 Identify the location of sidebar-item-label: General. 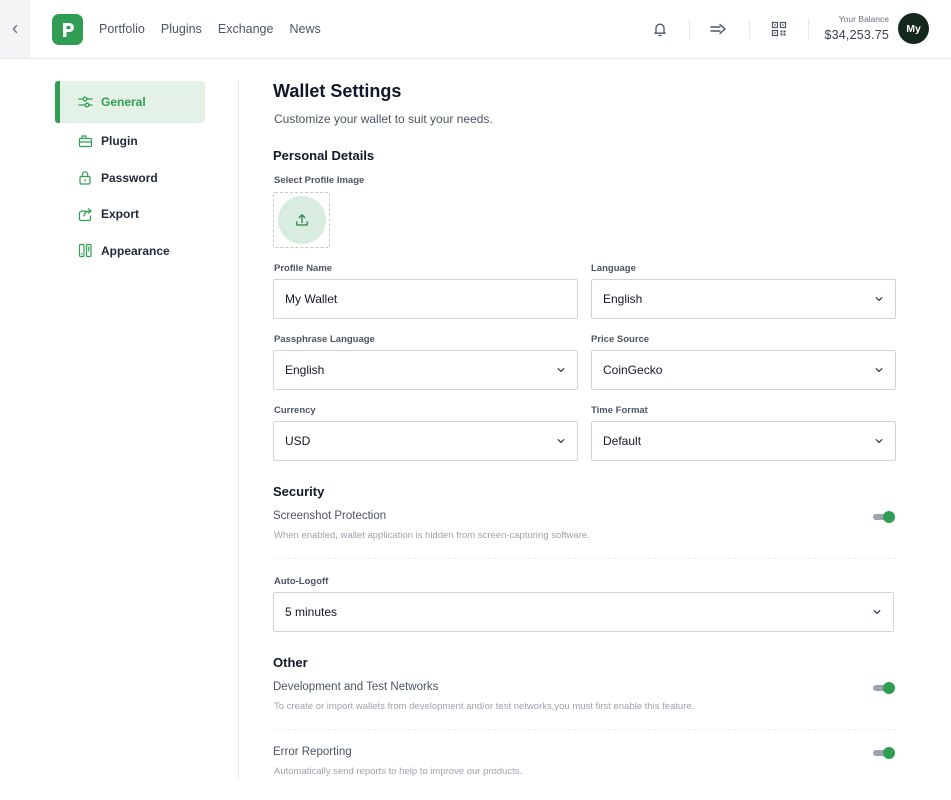
(123, 102).